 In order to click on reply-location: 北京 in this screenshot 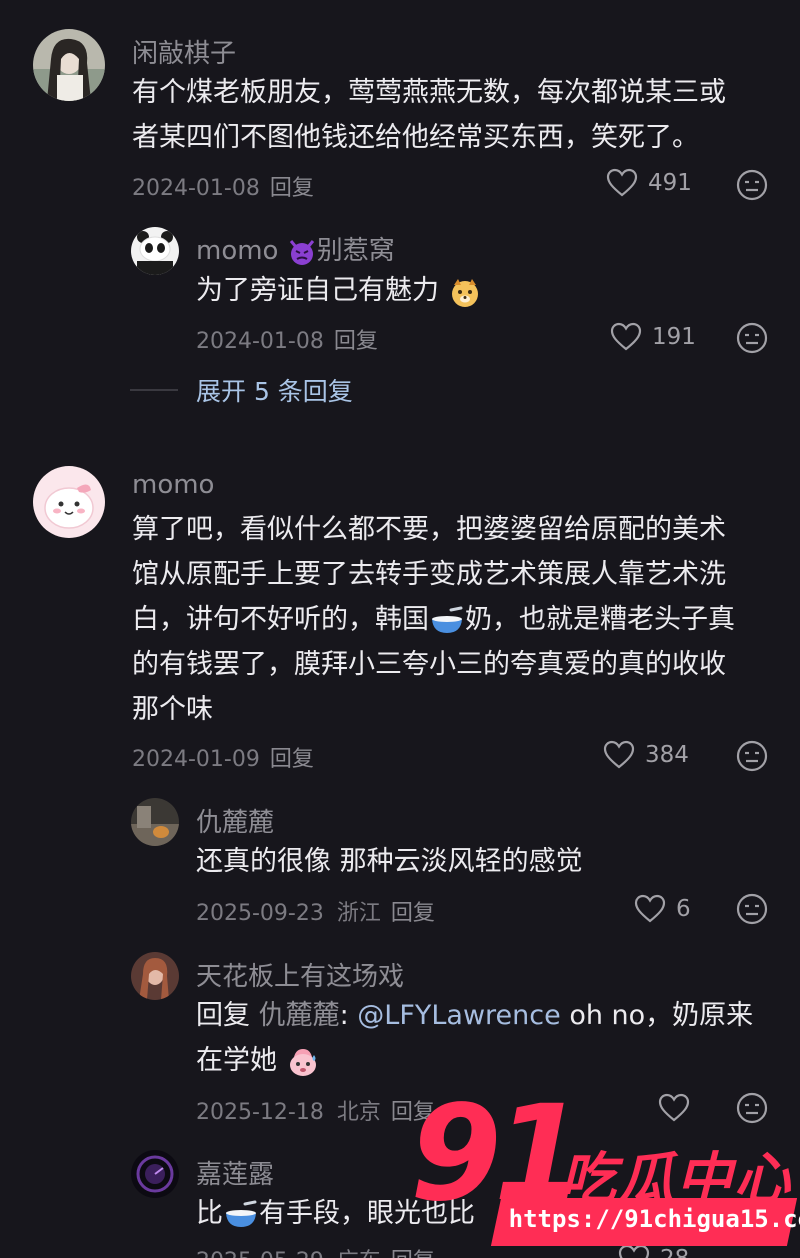, I will do `click(358, 1112)`.